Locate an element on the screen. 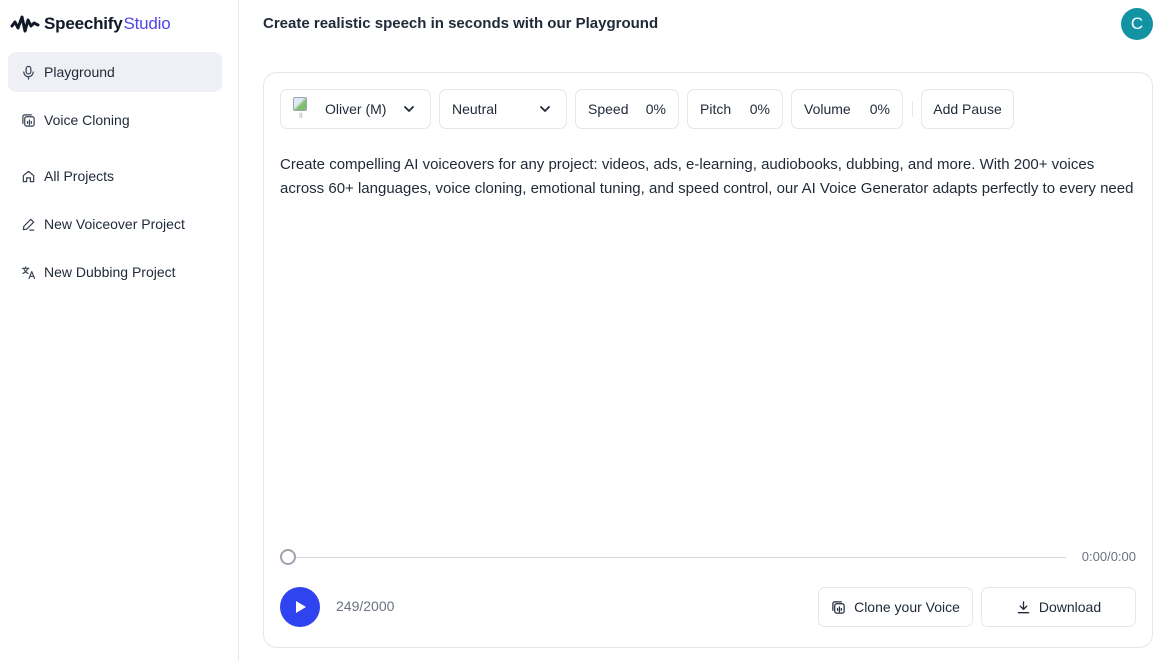  volume-label: Volume is located at coordinates (827, 109).